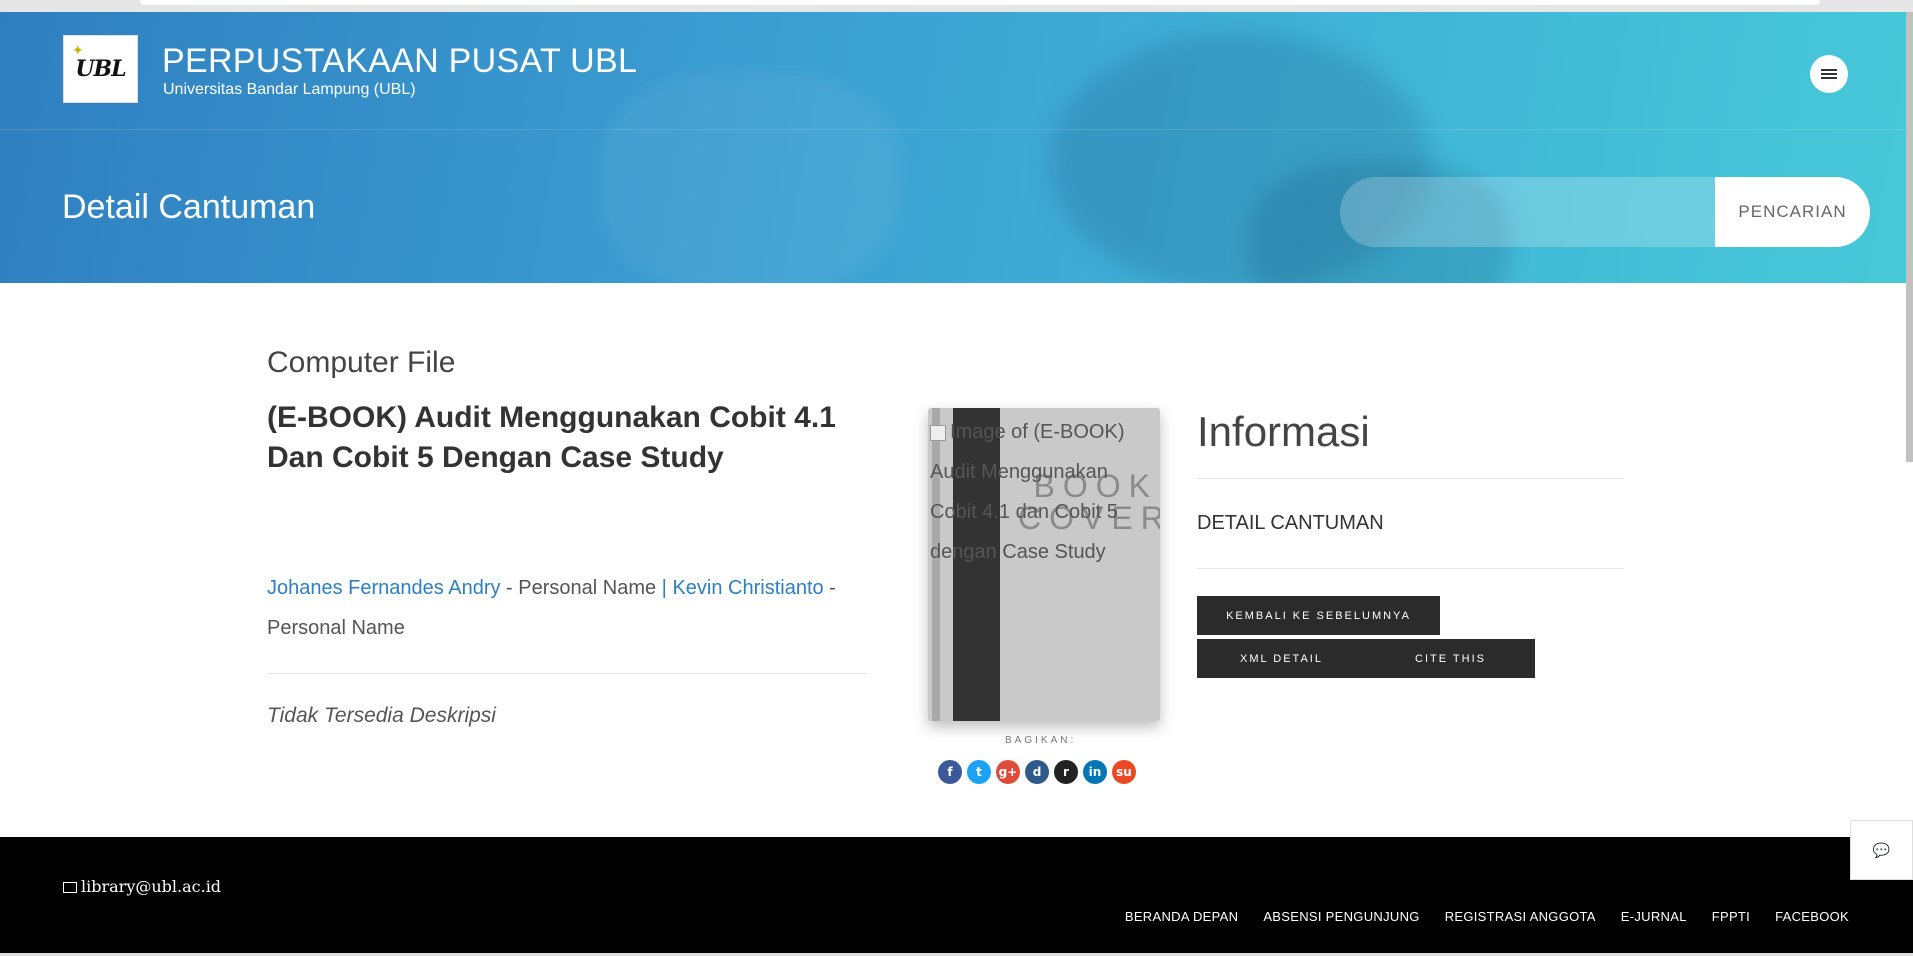 Image resolution: width=1913 pixels, height=956 pixels. Describe the element at coordinates (70, 887) in the screenshot. I see `mail-icon` at that location.